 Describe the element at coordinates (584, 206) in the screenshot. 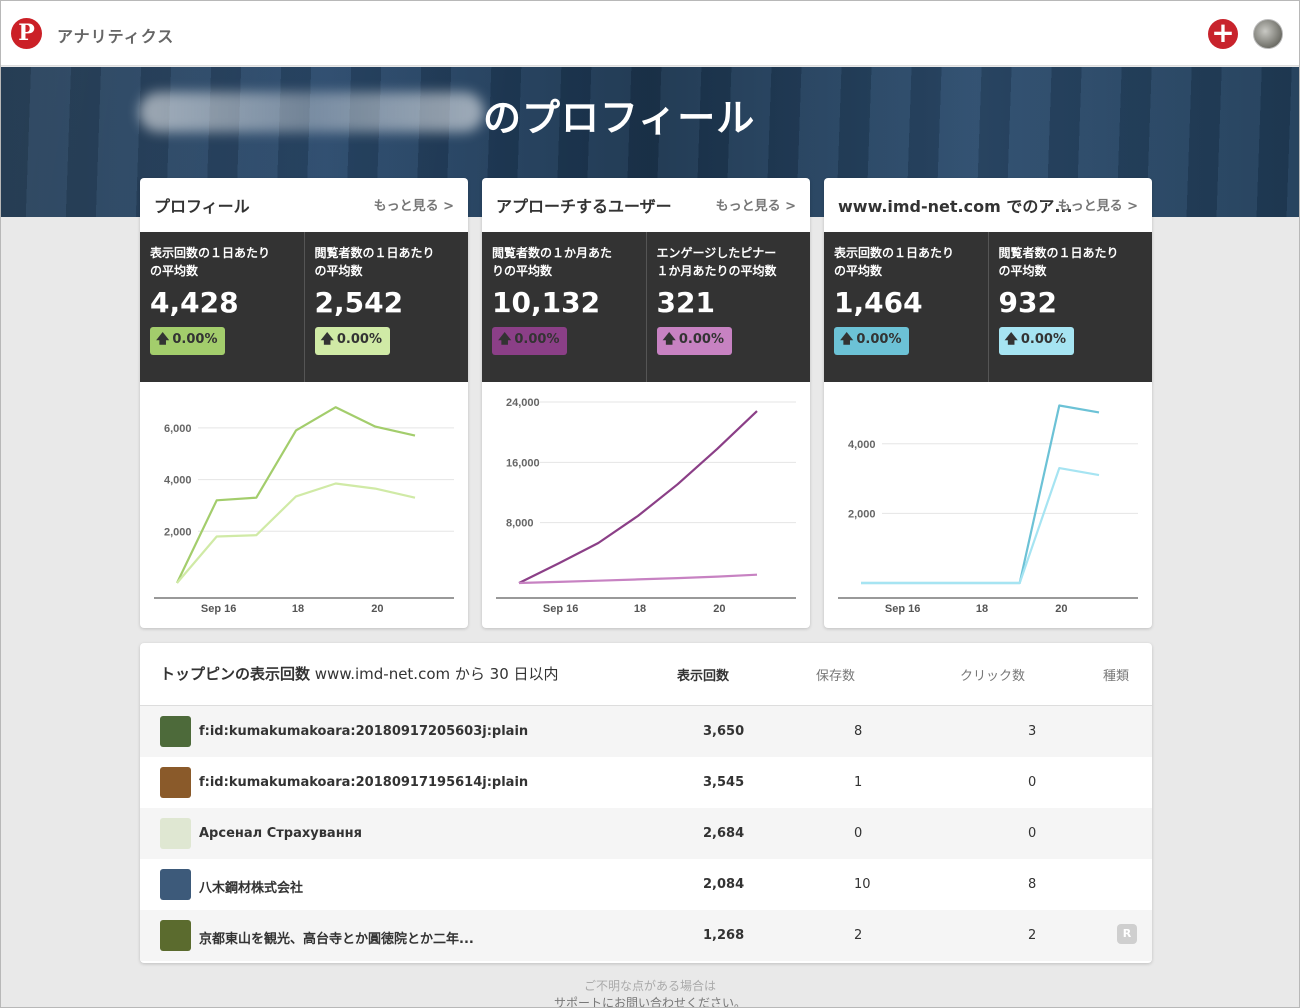

I see `card-title: アプローチするユーザー` at that location.